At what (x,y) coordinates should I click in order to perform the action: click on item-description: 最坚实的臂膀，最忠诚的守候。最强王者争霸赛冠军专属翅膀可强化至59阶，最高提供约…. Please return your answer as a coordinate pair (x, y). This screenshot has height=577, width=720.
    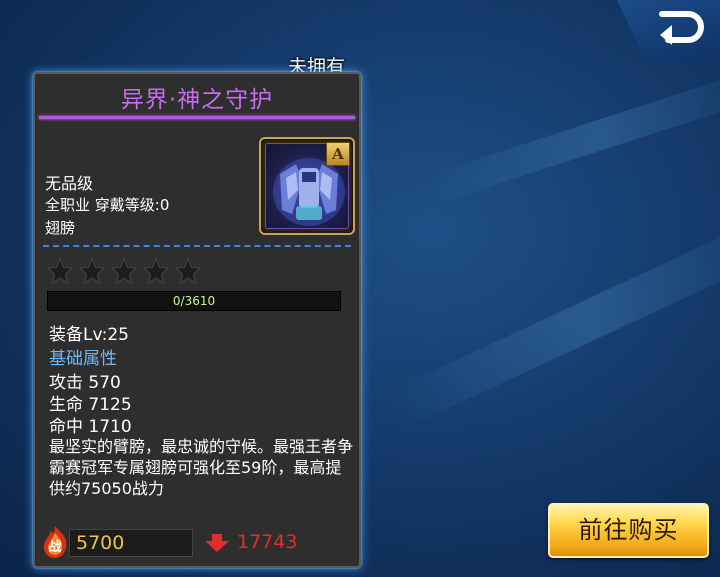
    Looking at the image, I should click on (201, 467).